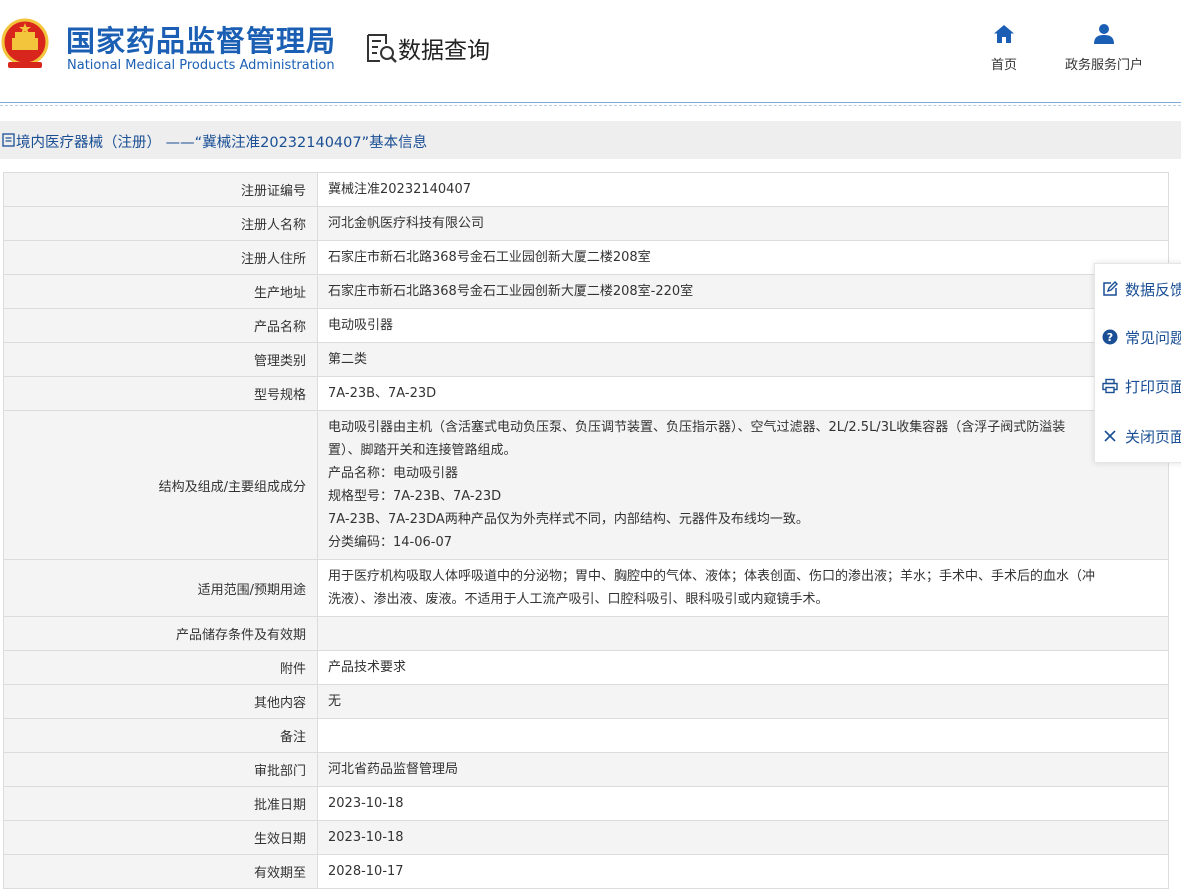 This screenshot has width=1181, height=890. Describe the element at coordinates (743, 291) in the screenshot. I see `row-value: 石家庄市新石北路368号金石工业园创新大厦二楼208室-220室` at that location.